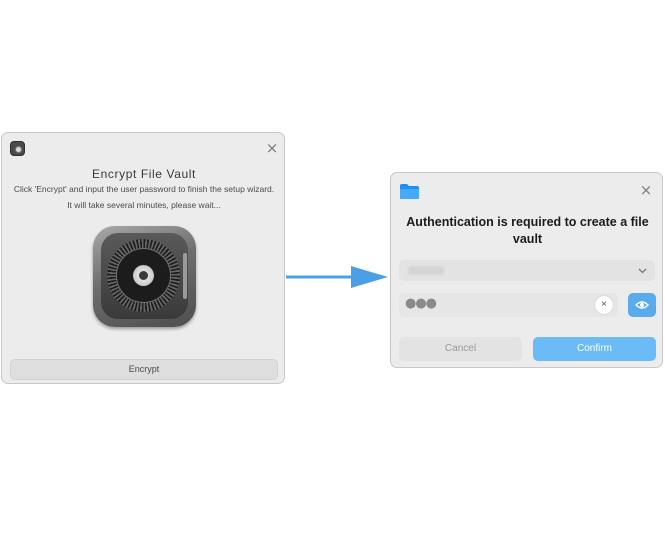 This screenshot has width=665, height=554. Describe the element at coordinates (642, 271) in the screenshot. I see `chevron-down-icon` at that location.